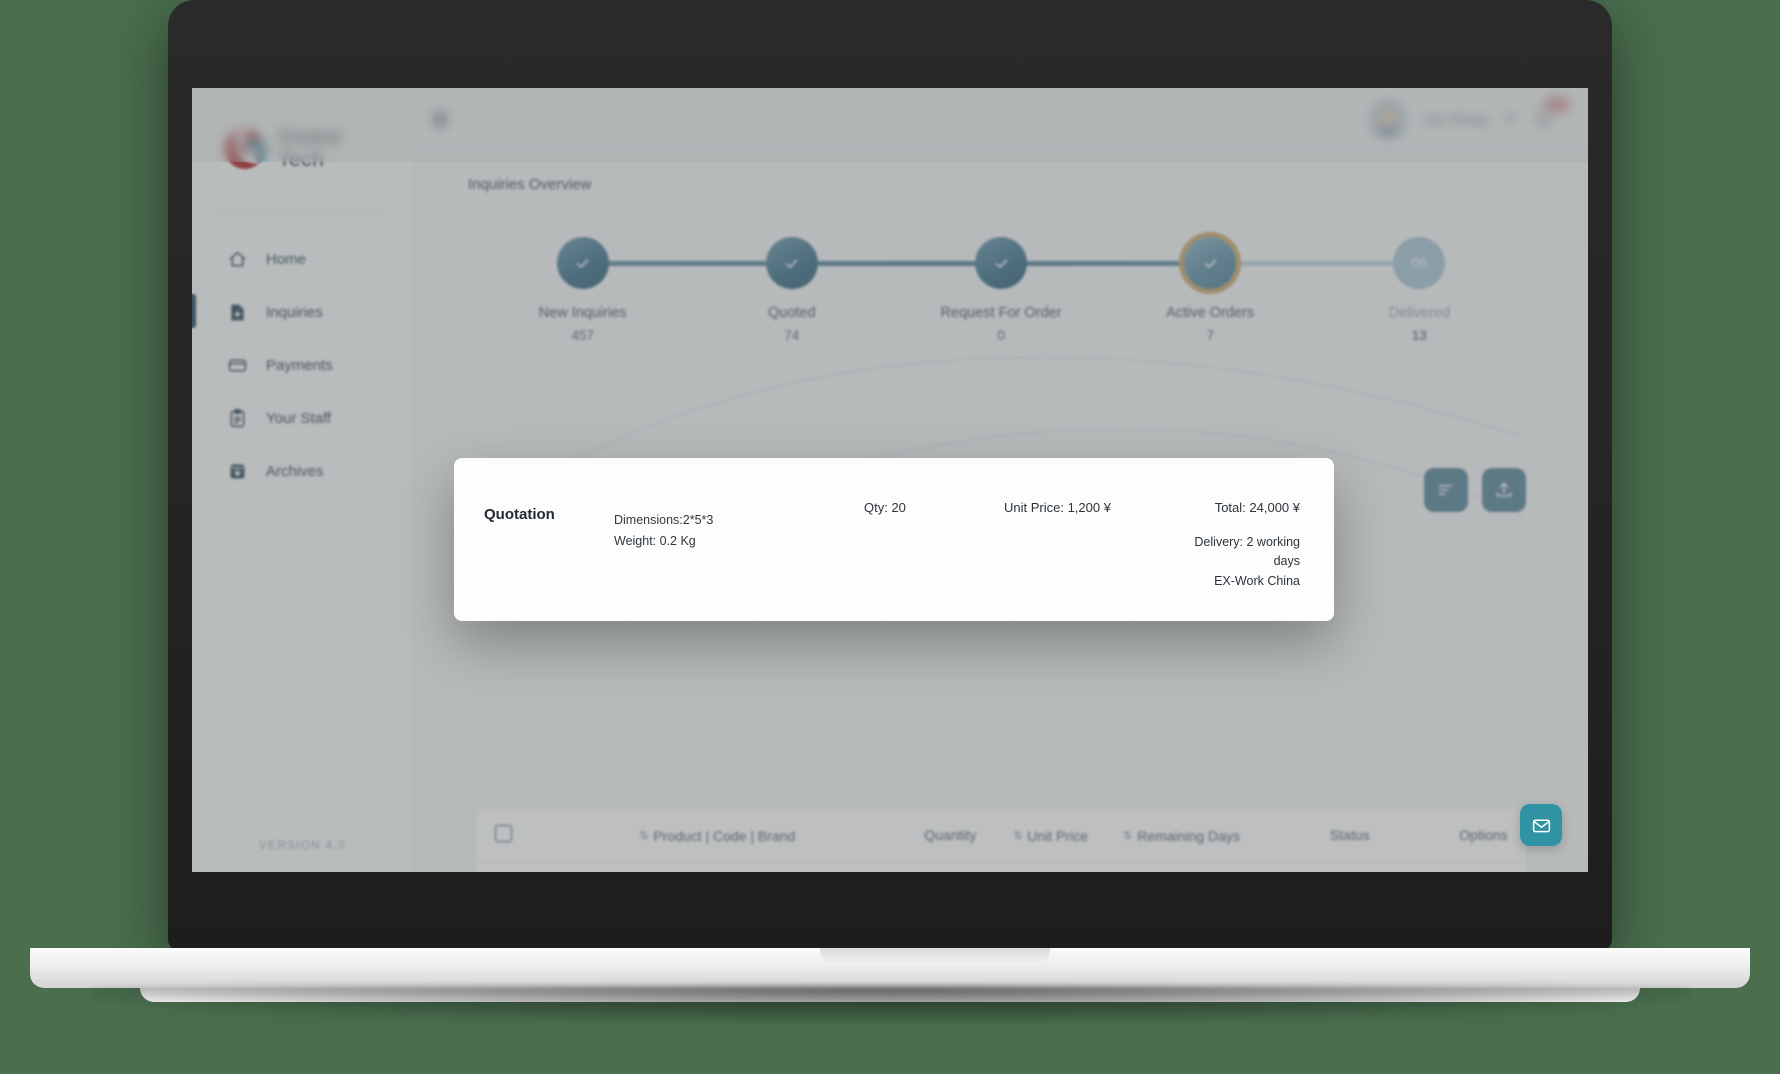  Describe the element at coordinates (885, 507) in the screenshot. I see `modal-qty: Qty: 20` at that location.